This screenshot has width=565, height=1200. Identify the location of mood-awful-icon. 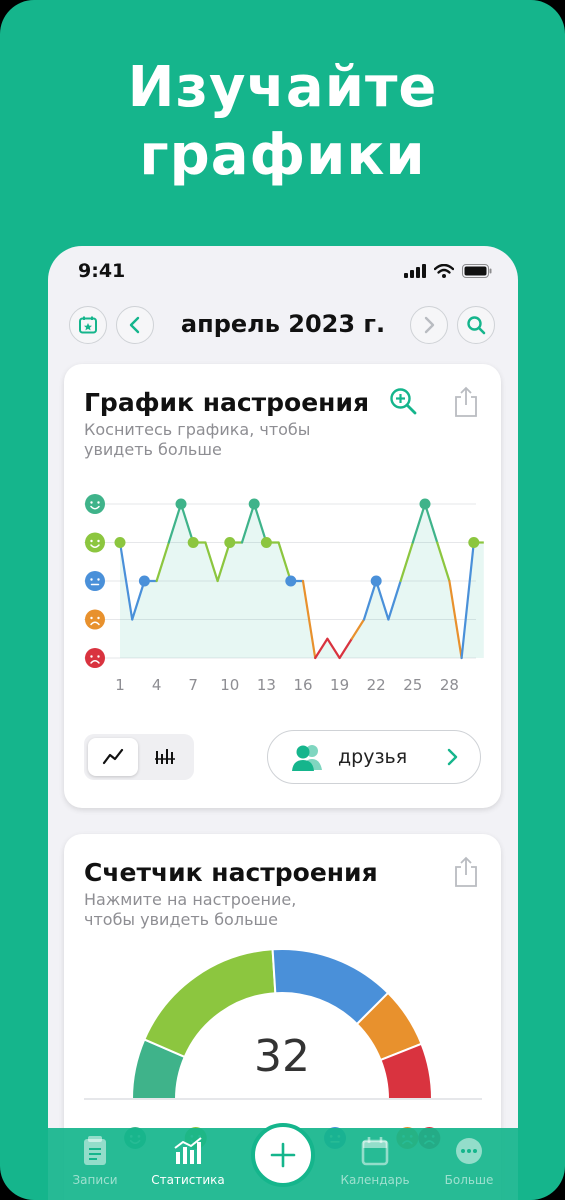
(95, 658).